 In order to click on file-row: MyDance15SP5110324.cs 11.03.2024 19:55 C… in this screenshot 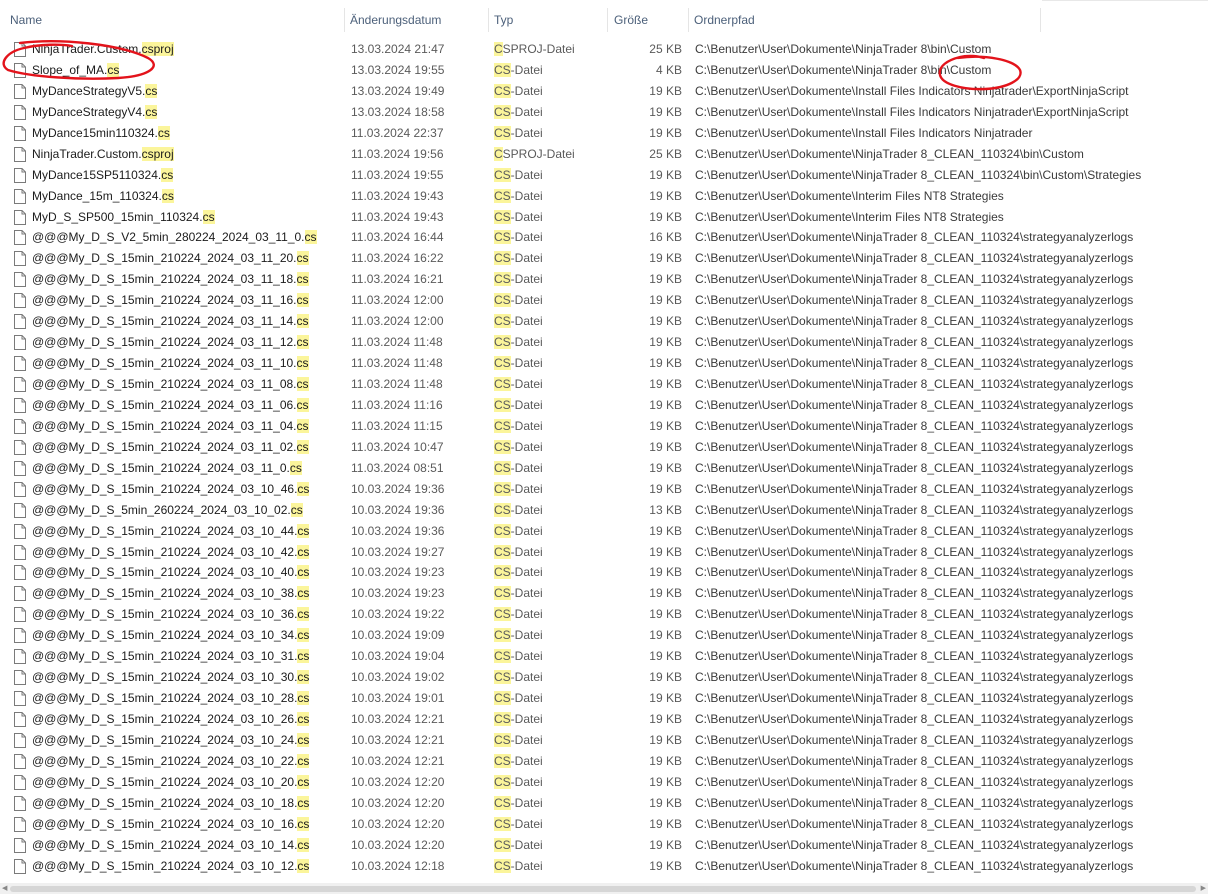, I will do `click(604, 175)`.